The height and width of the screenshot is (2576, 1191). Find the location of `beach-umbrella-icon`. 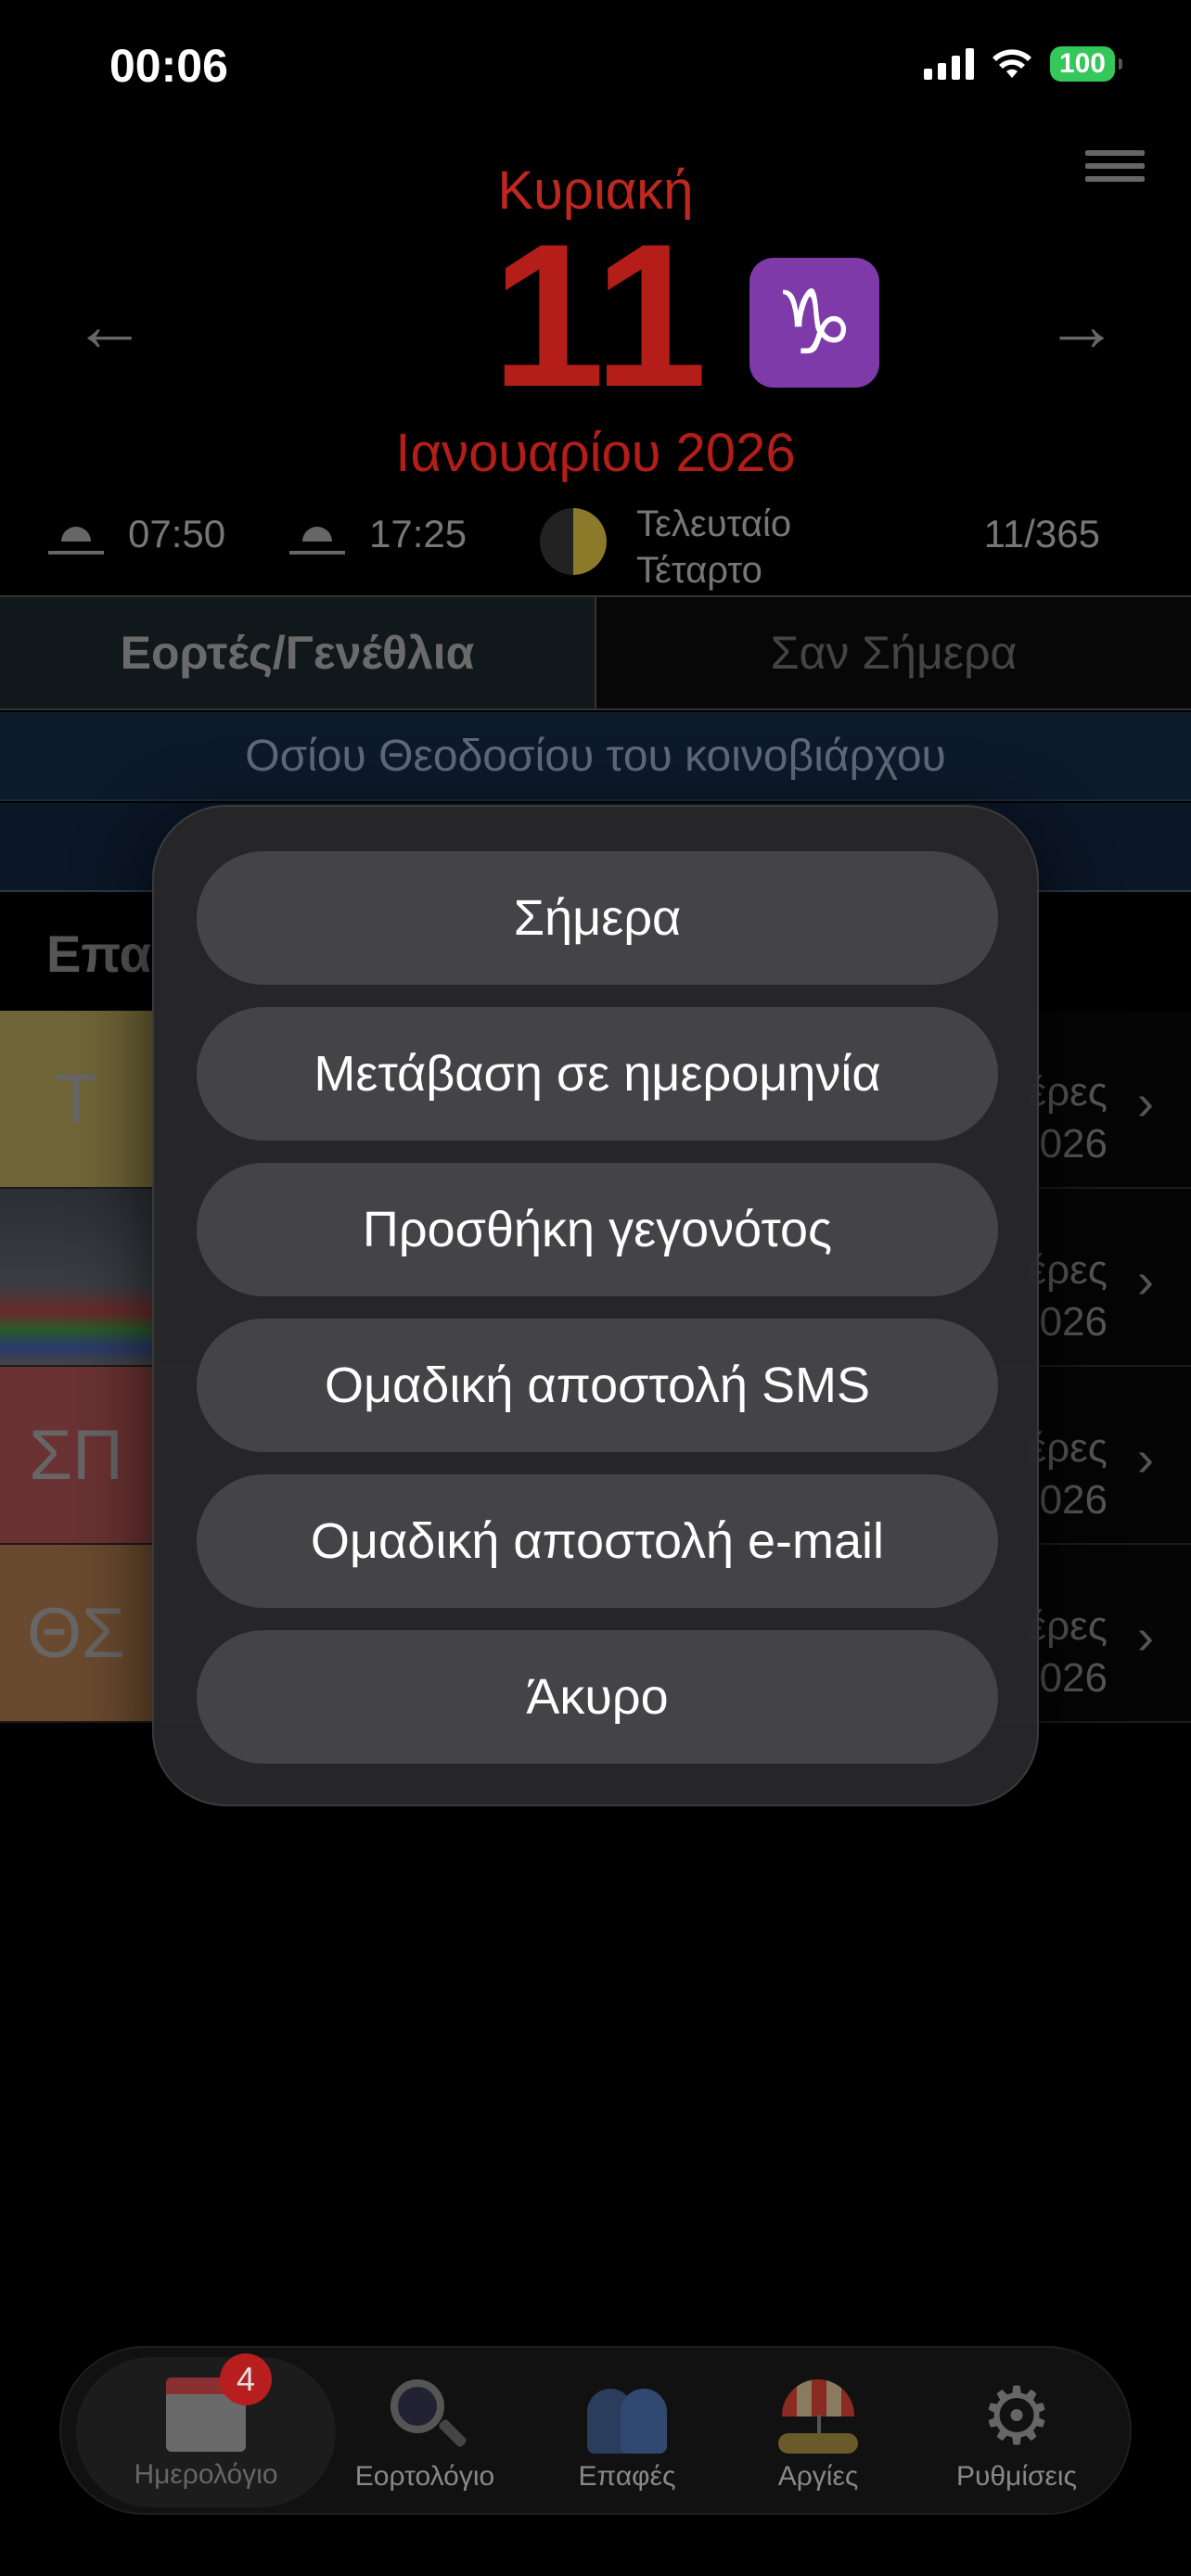

beach-umbrella-icon is located at coordinates (818, 2417).